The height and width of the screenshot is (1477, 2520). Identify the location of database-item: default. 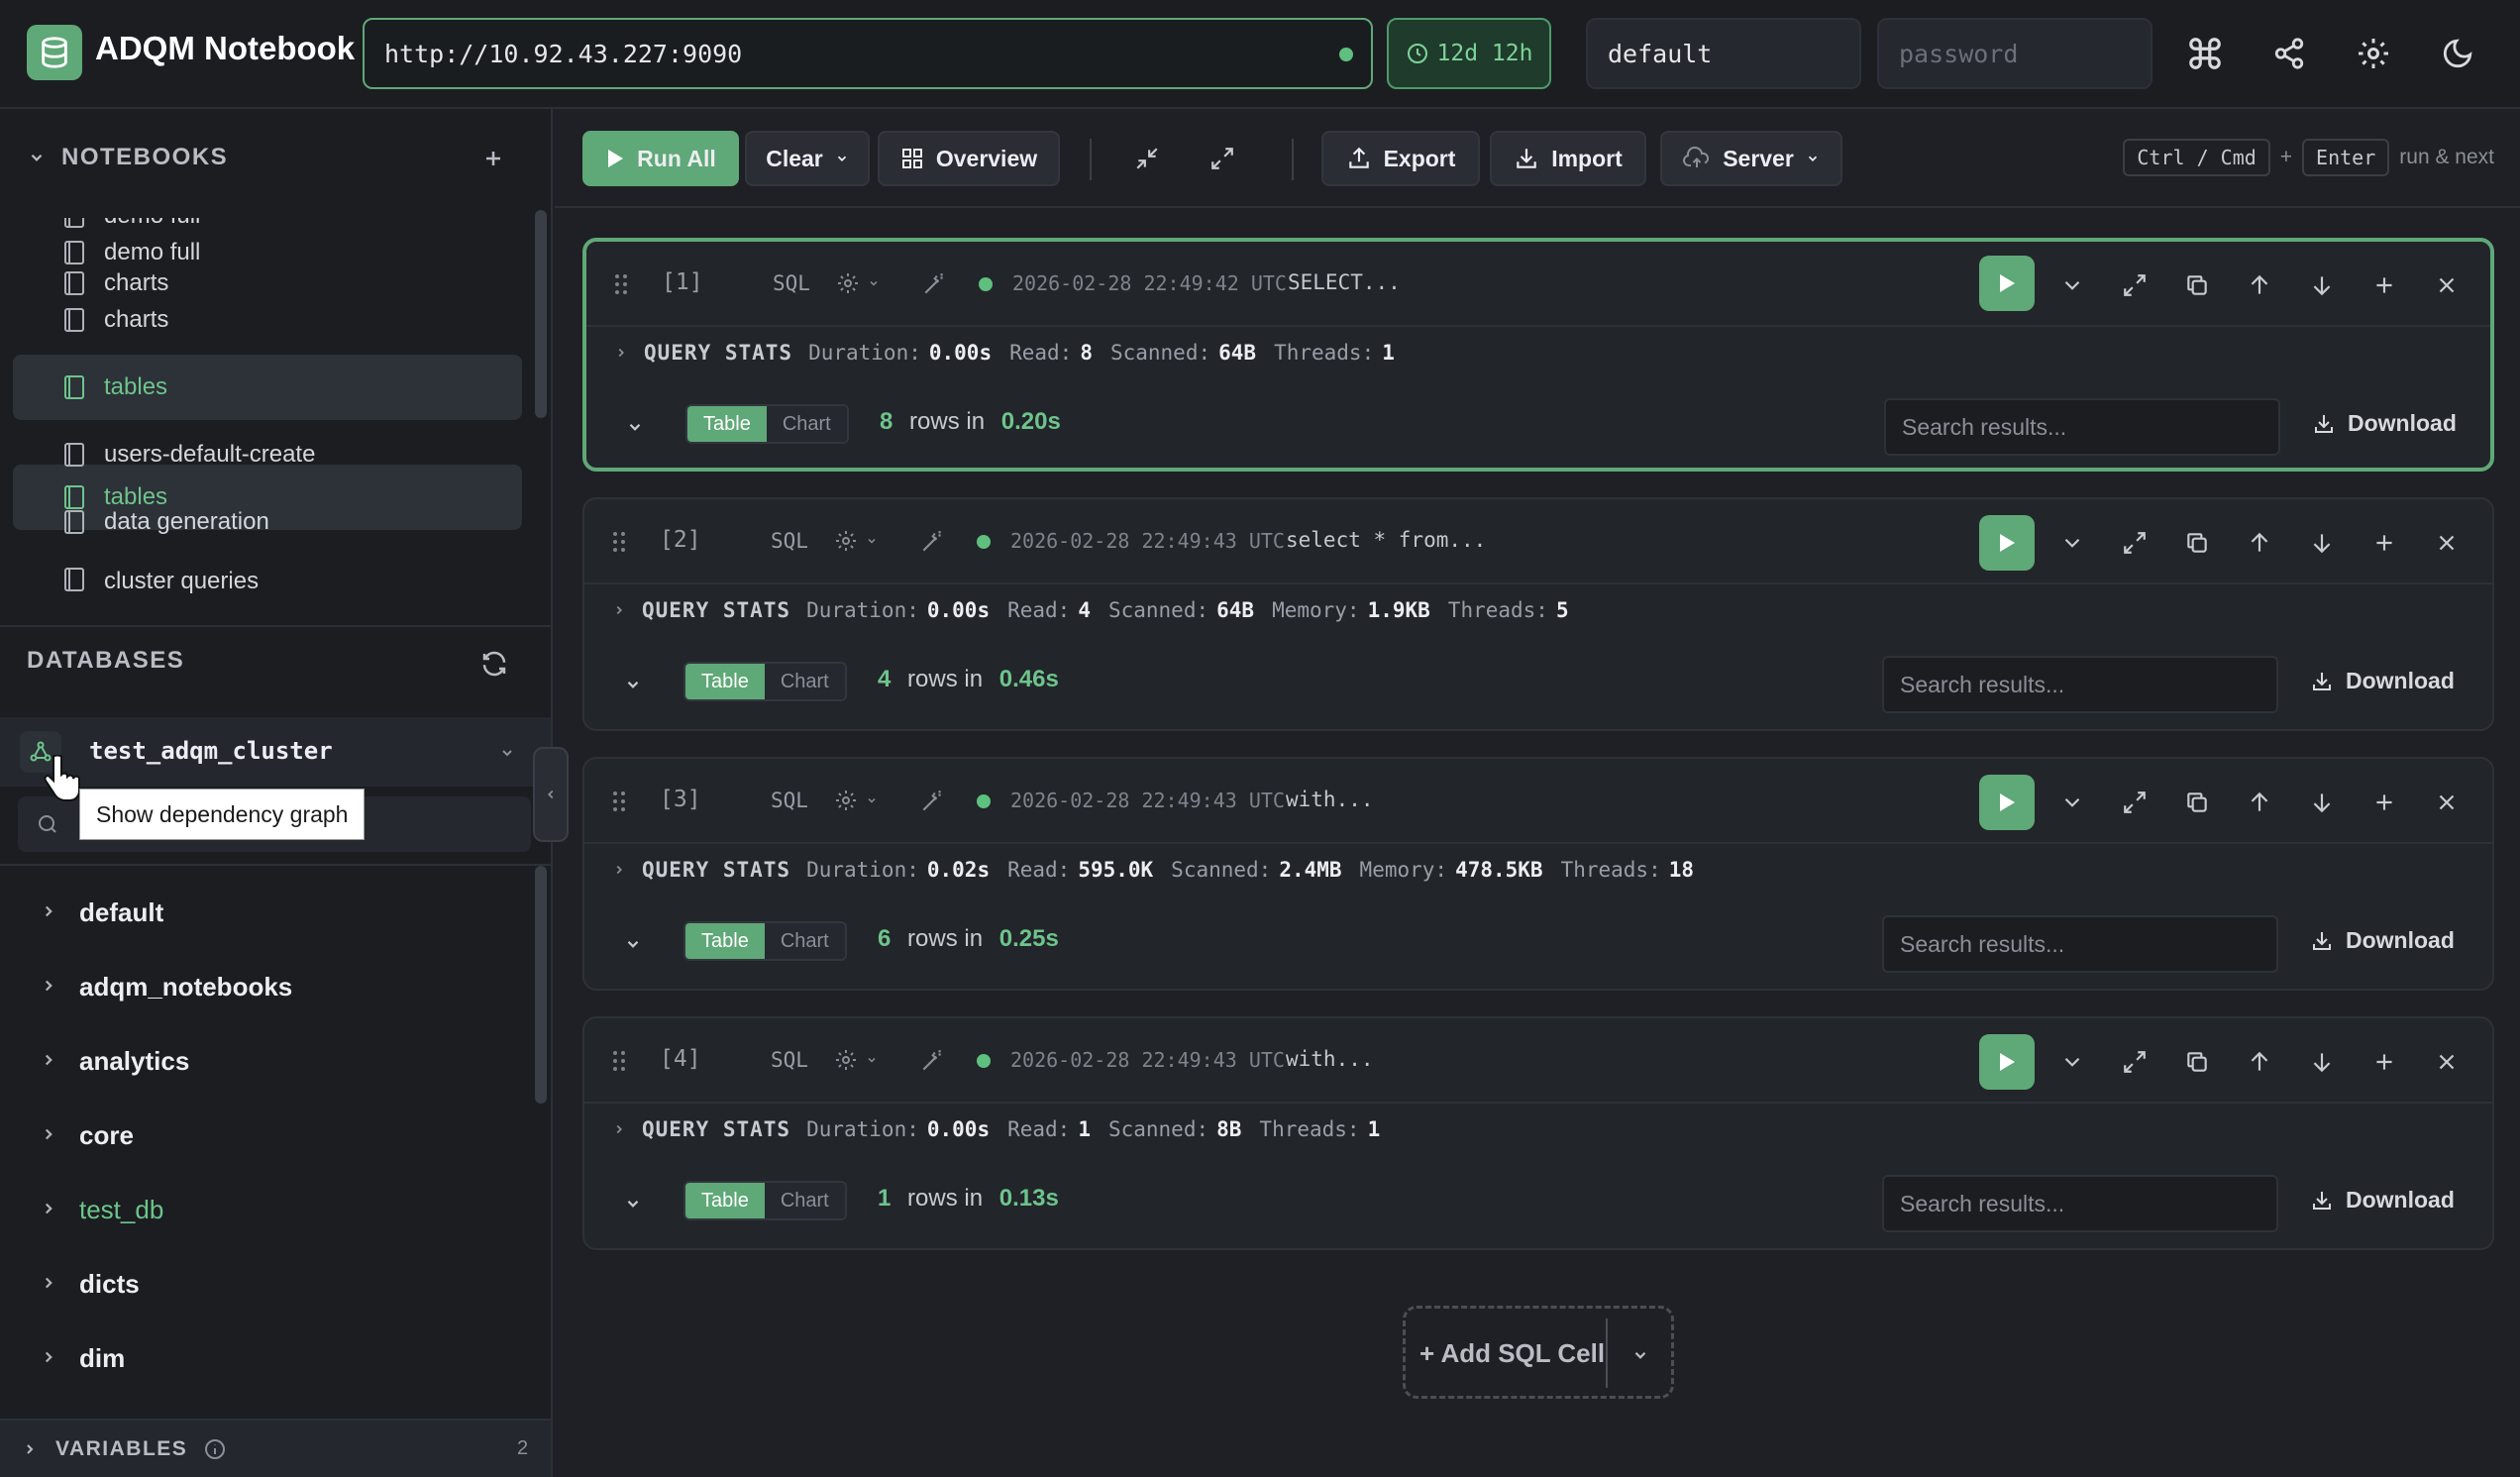
(267, 913).